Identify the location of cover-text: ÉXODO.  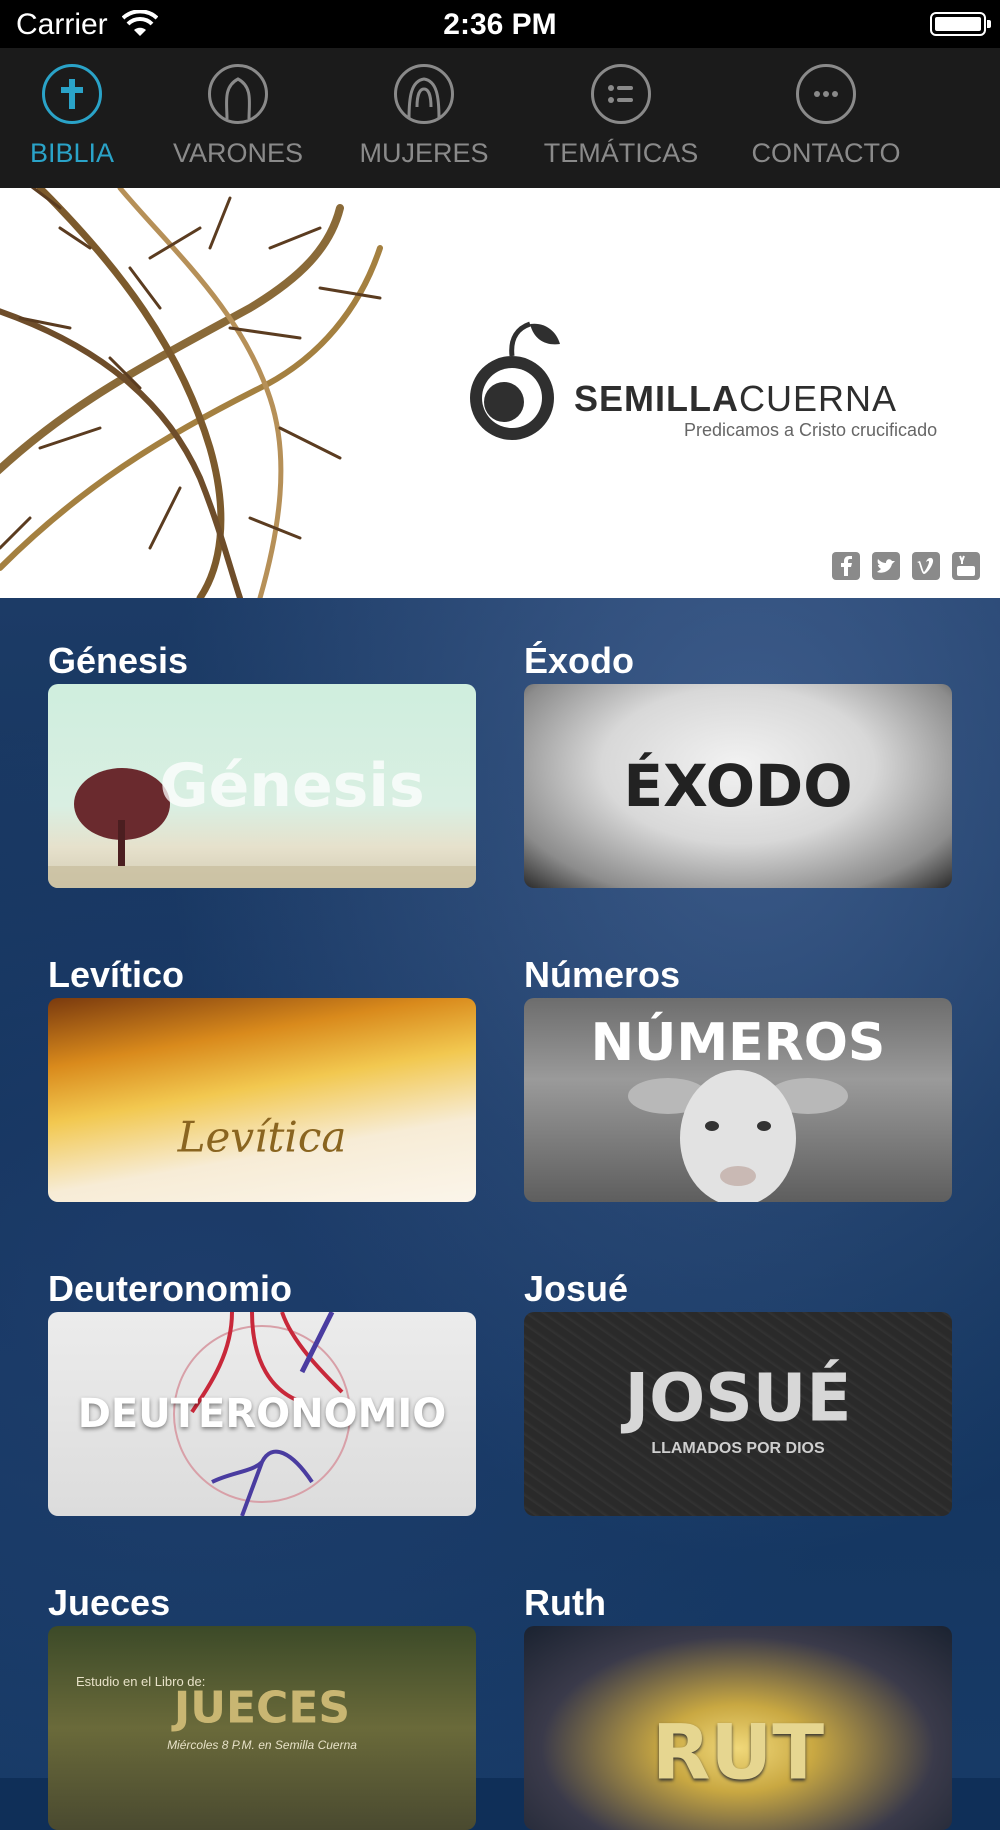
(738, 786).